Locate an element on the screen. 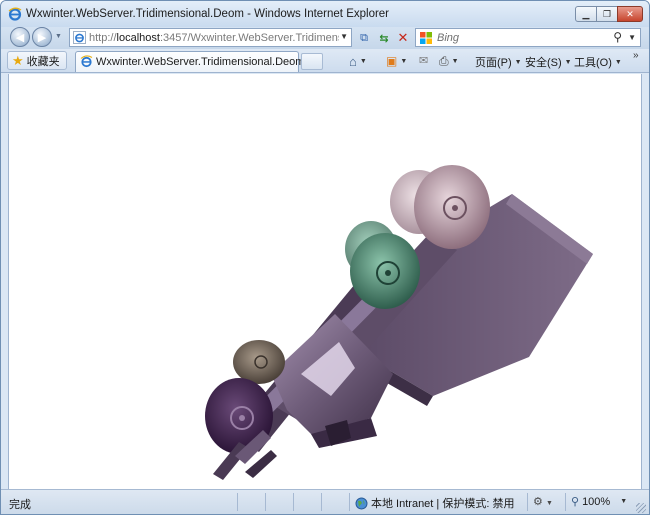 This screenshot has height=515, width=650. page-menu-label: 页面(P) is located at coordinates (493, 63).